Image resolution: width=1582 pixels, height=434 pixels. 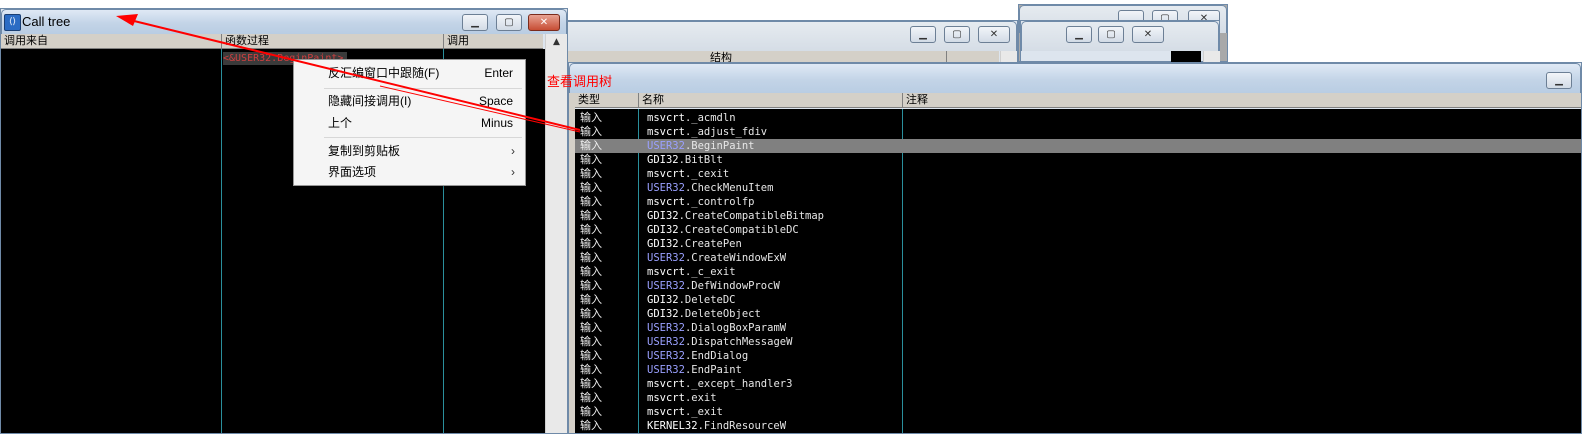 I want to click on table-row: 输入 GDI32.CreateCompatibleBitmap, so click(x=1078, y=216).